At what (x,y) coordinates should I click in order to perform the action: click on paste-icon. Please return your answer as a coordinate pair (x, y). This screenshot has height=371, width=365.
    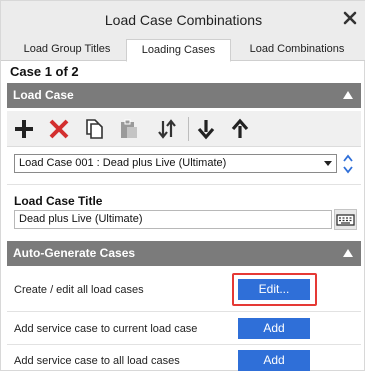
    Looking at the image, I should click on (129, 129).